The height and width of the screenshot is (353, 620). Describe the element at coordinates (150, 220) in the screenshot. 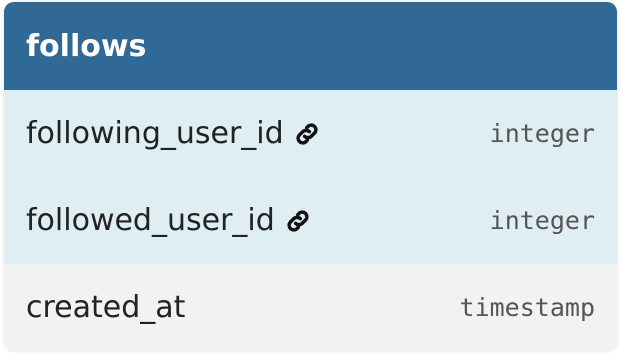

I see `field-name: followed_user_id` at that location.